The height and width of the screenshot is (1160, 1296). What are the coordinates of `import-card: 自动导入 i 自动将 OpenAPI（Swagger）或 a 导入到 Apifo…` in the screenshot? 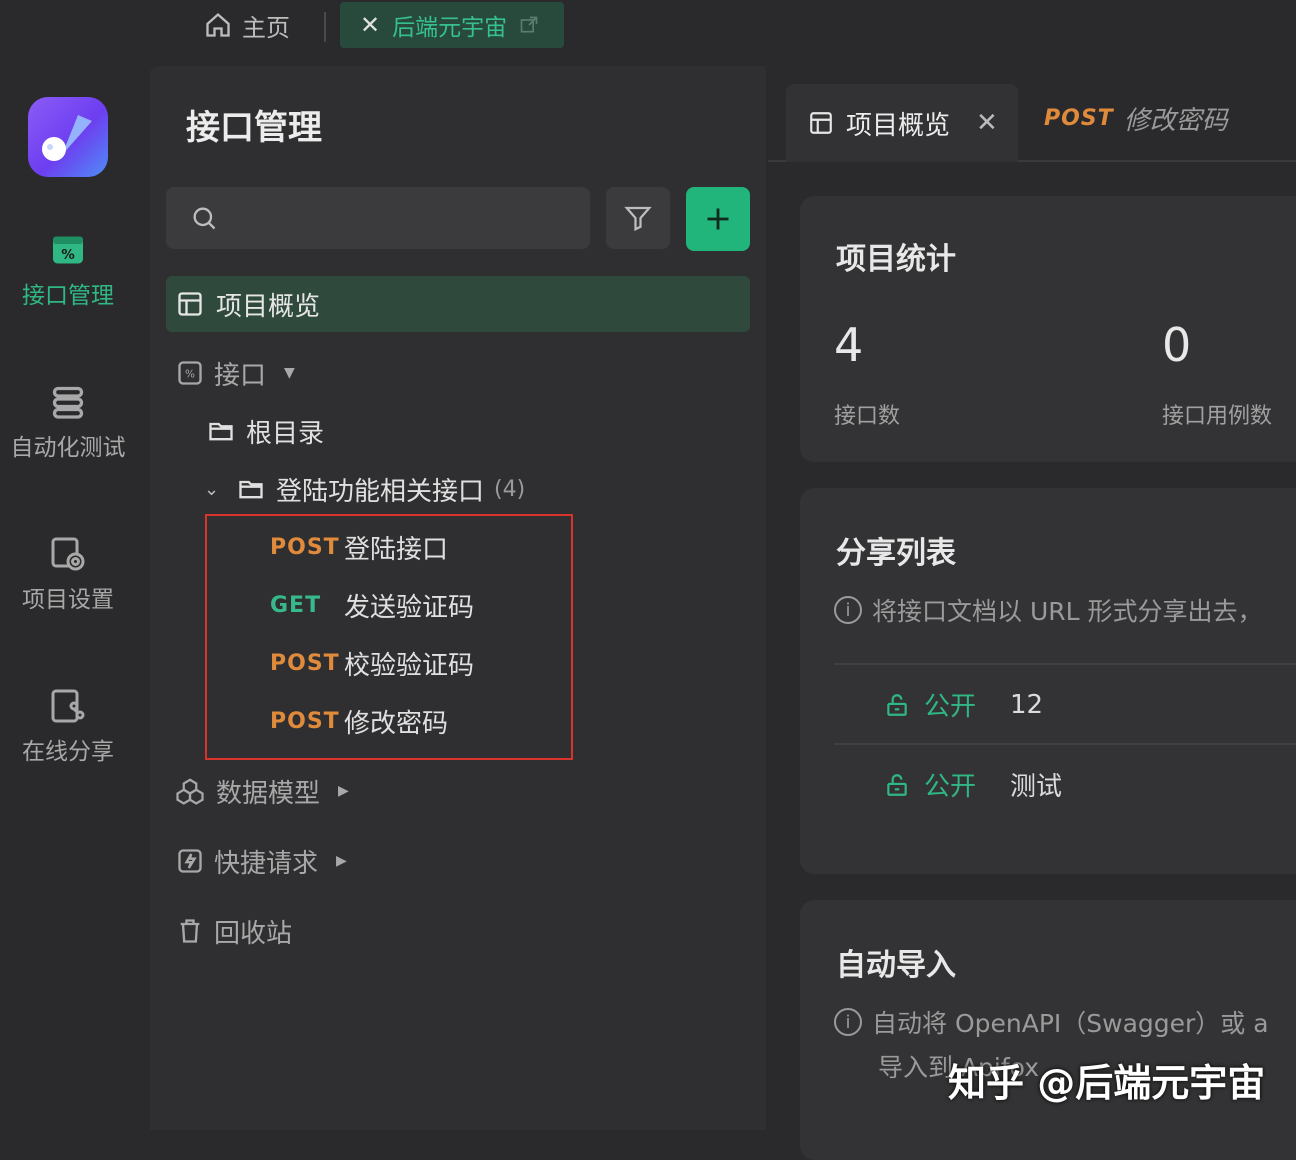 It's located at (1048, 1030).